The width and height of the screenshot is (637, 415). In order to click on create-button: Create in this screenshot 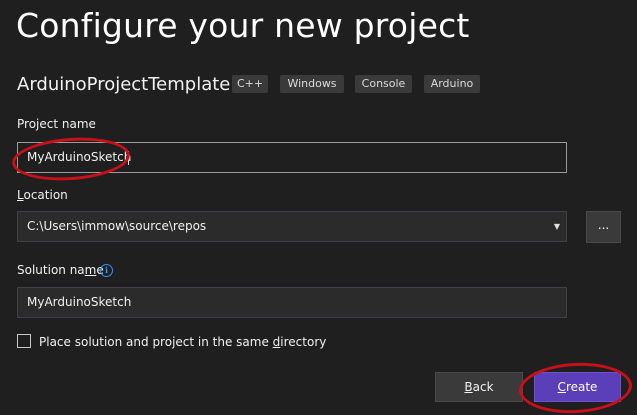, I will do `click(577, 387)`.